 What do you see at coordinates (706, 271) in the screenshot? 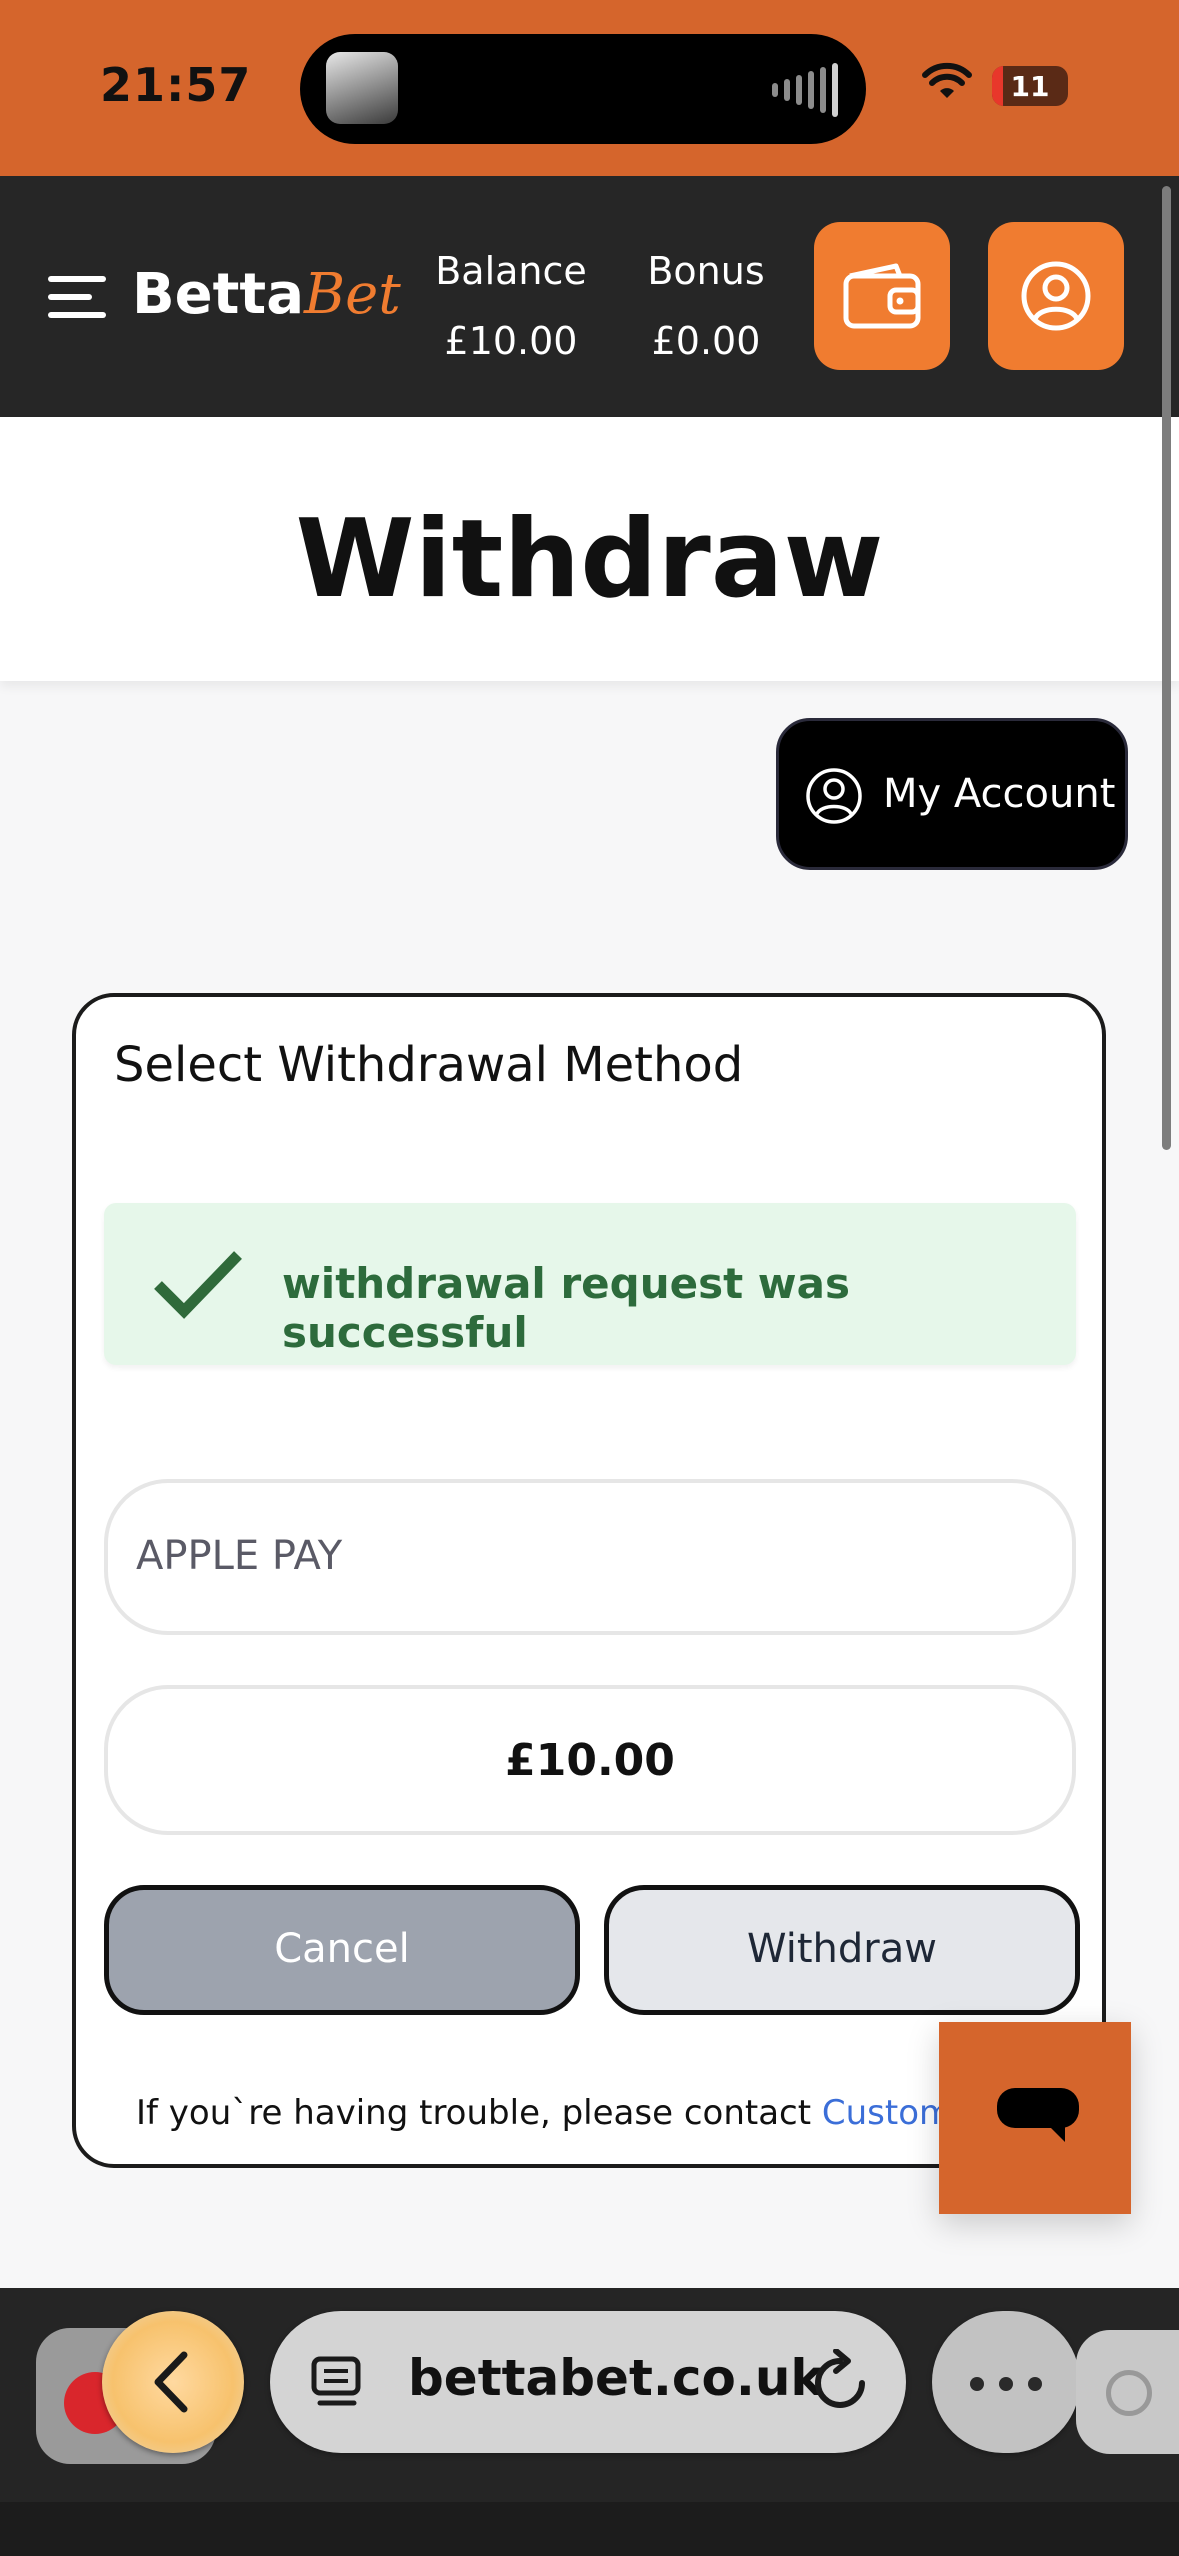
I see `bonus-label: Bonus` at bounding box center [706, 271].